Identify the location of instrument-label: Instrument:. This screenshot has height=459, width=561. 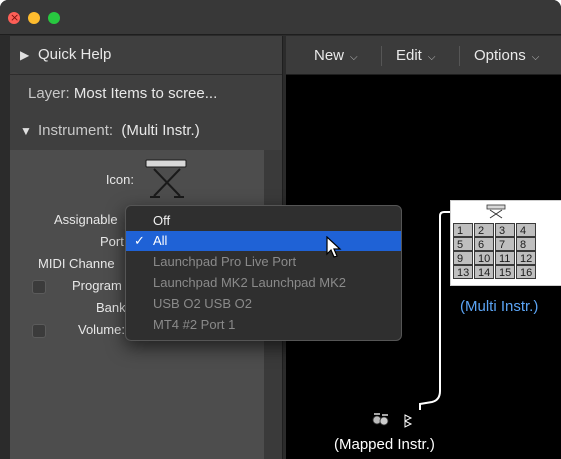
(76, 130).